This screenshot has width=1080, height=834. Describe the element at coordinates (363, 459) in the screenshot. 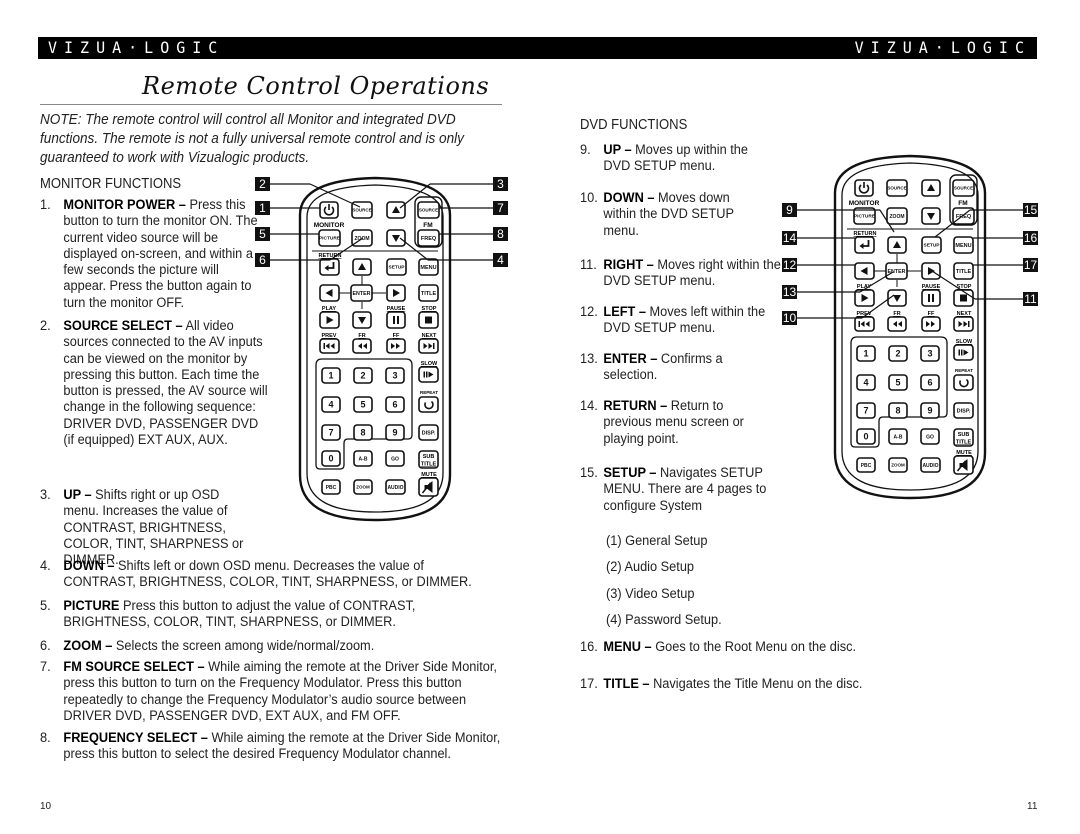

I see `ab-button-label: A-B` at that location.